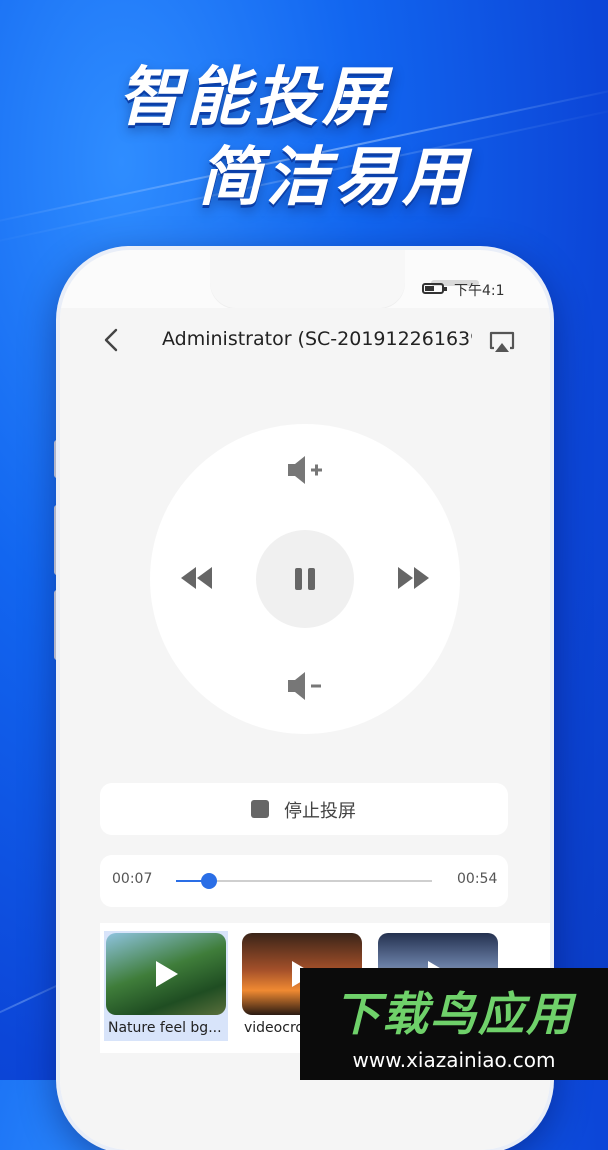  What do you see at coordinates (209, 881) in the screenshot?
I see `progress-knob` at bounding box center [209, 881].